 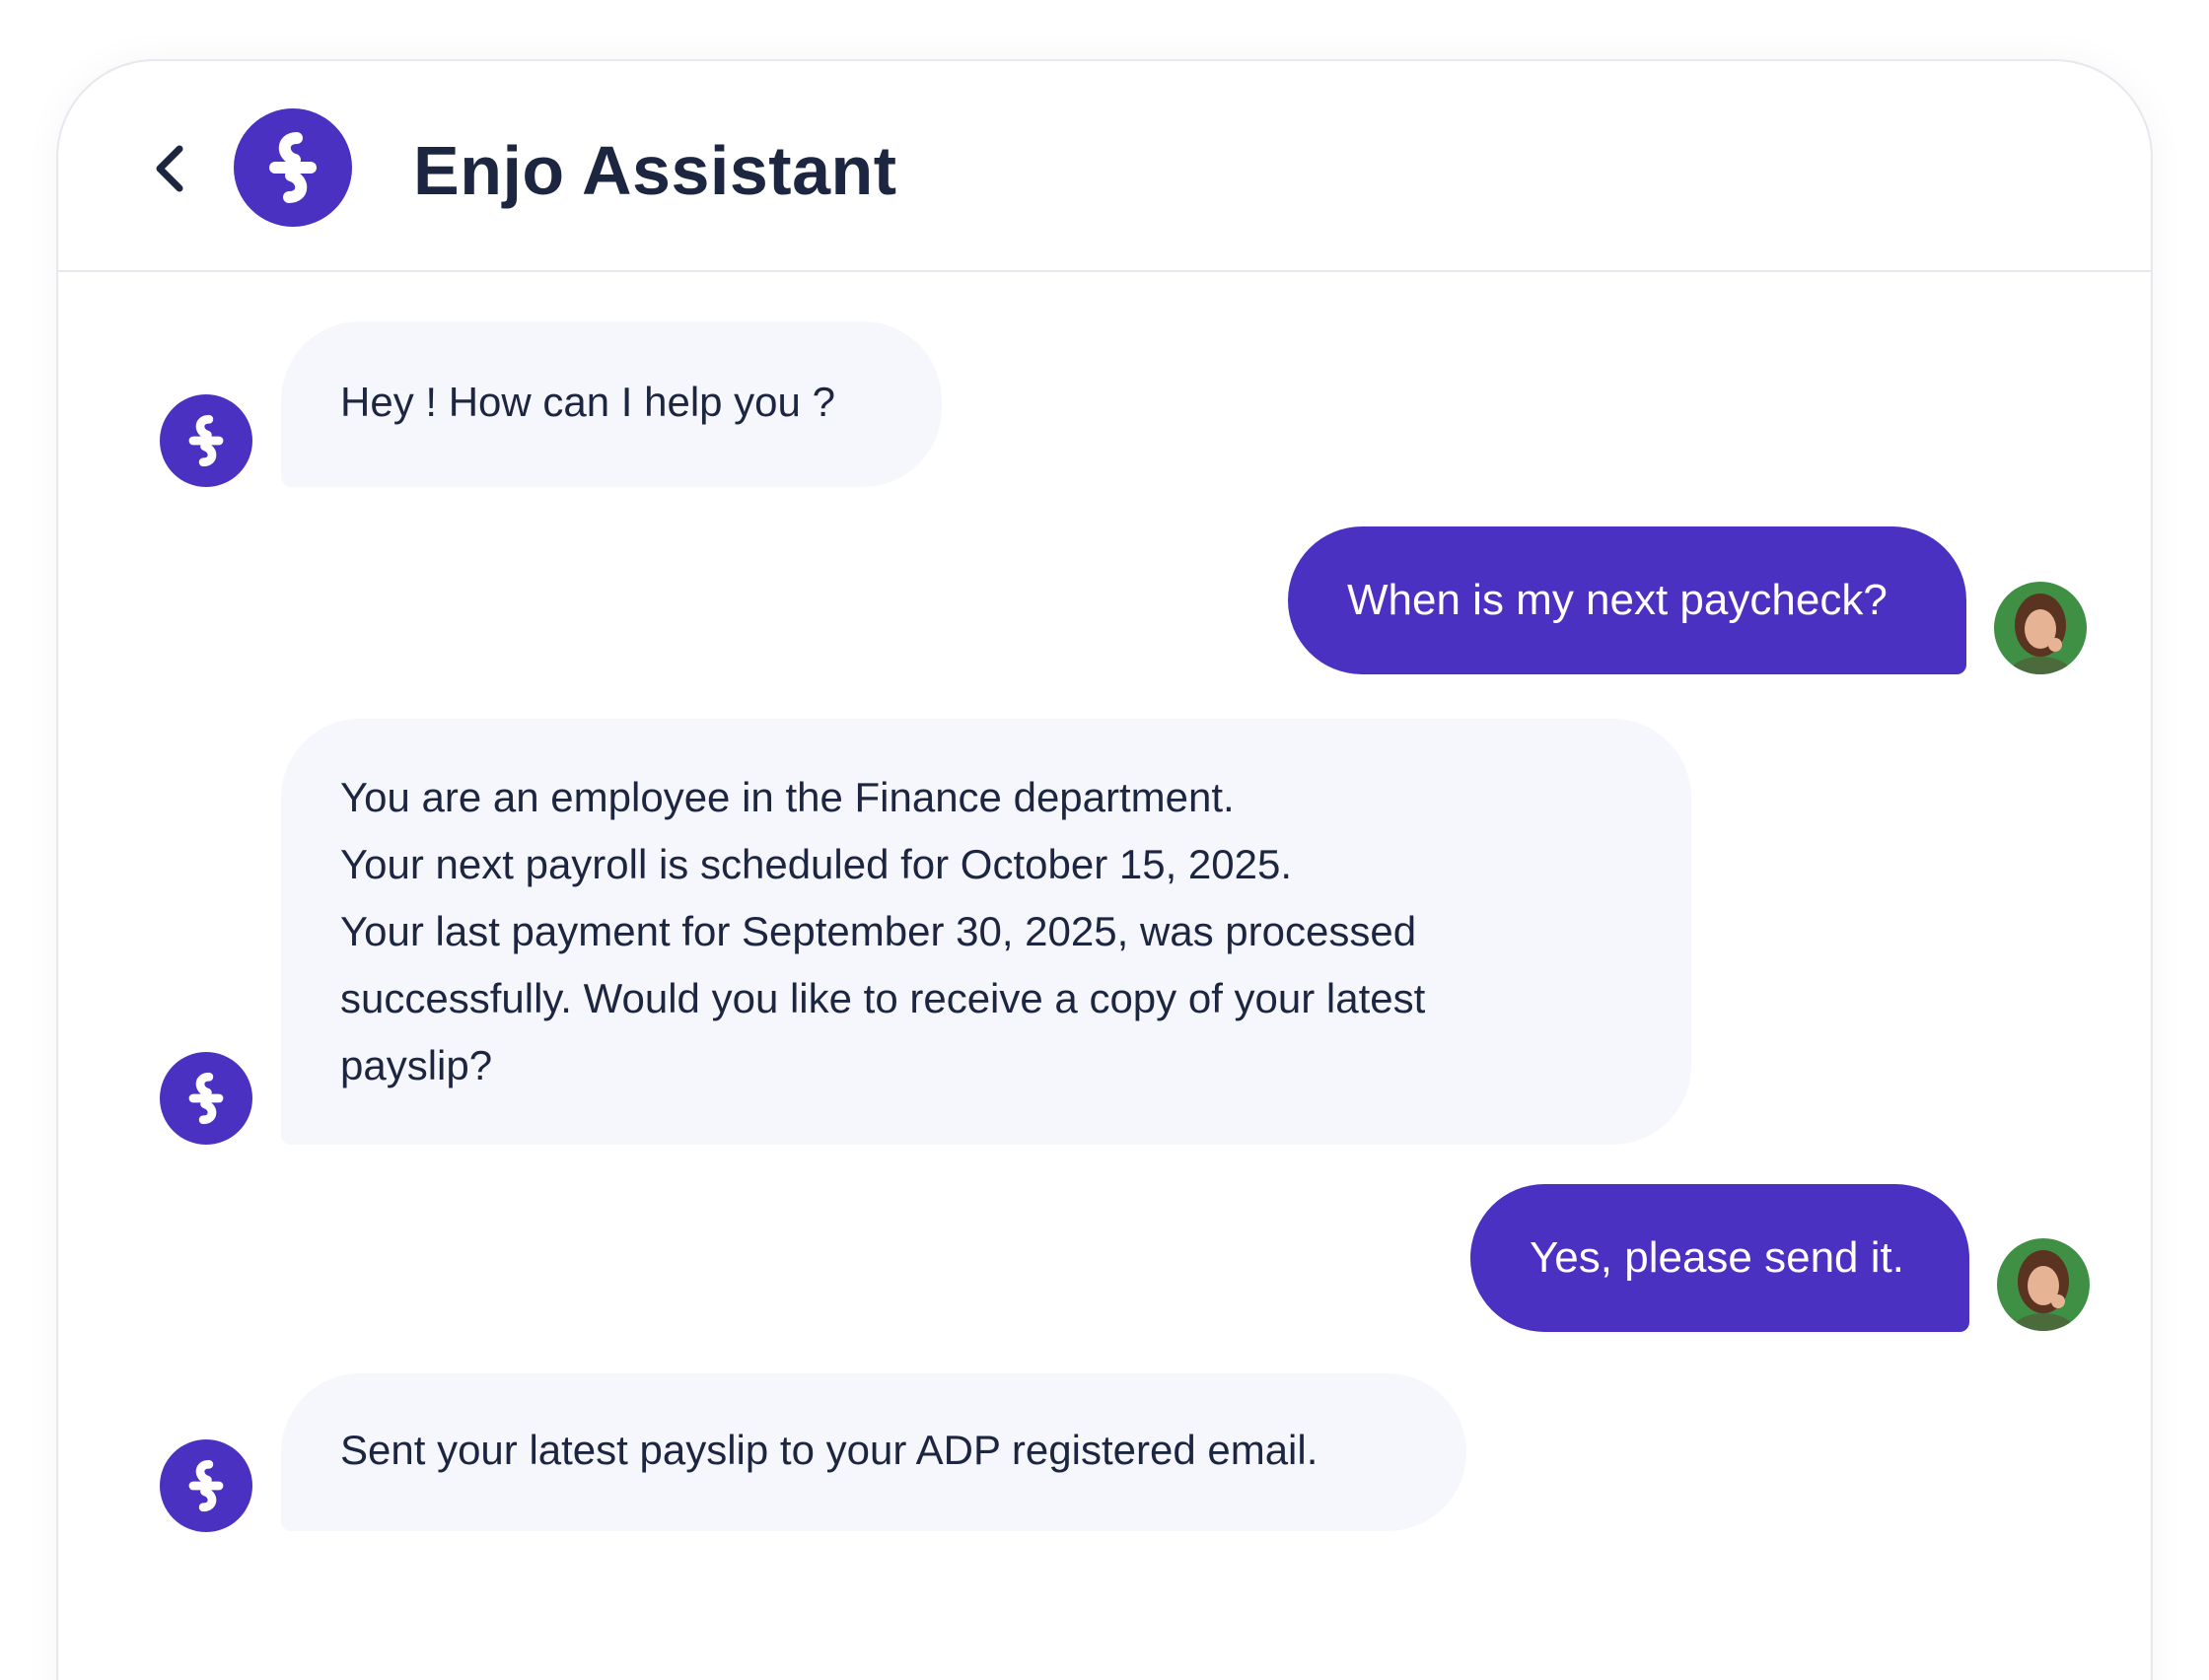 What do you see at coordinates (655, 170) in the screenshot?
I see `page-title: Enjo Assistant` at bounding box center [655, 170].